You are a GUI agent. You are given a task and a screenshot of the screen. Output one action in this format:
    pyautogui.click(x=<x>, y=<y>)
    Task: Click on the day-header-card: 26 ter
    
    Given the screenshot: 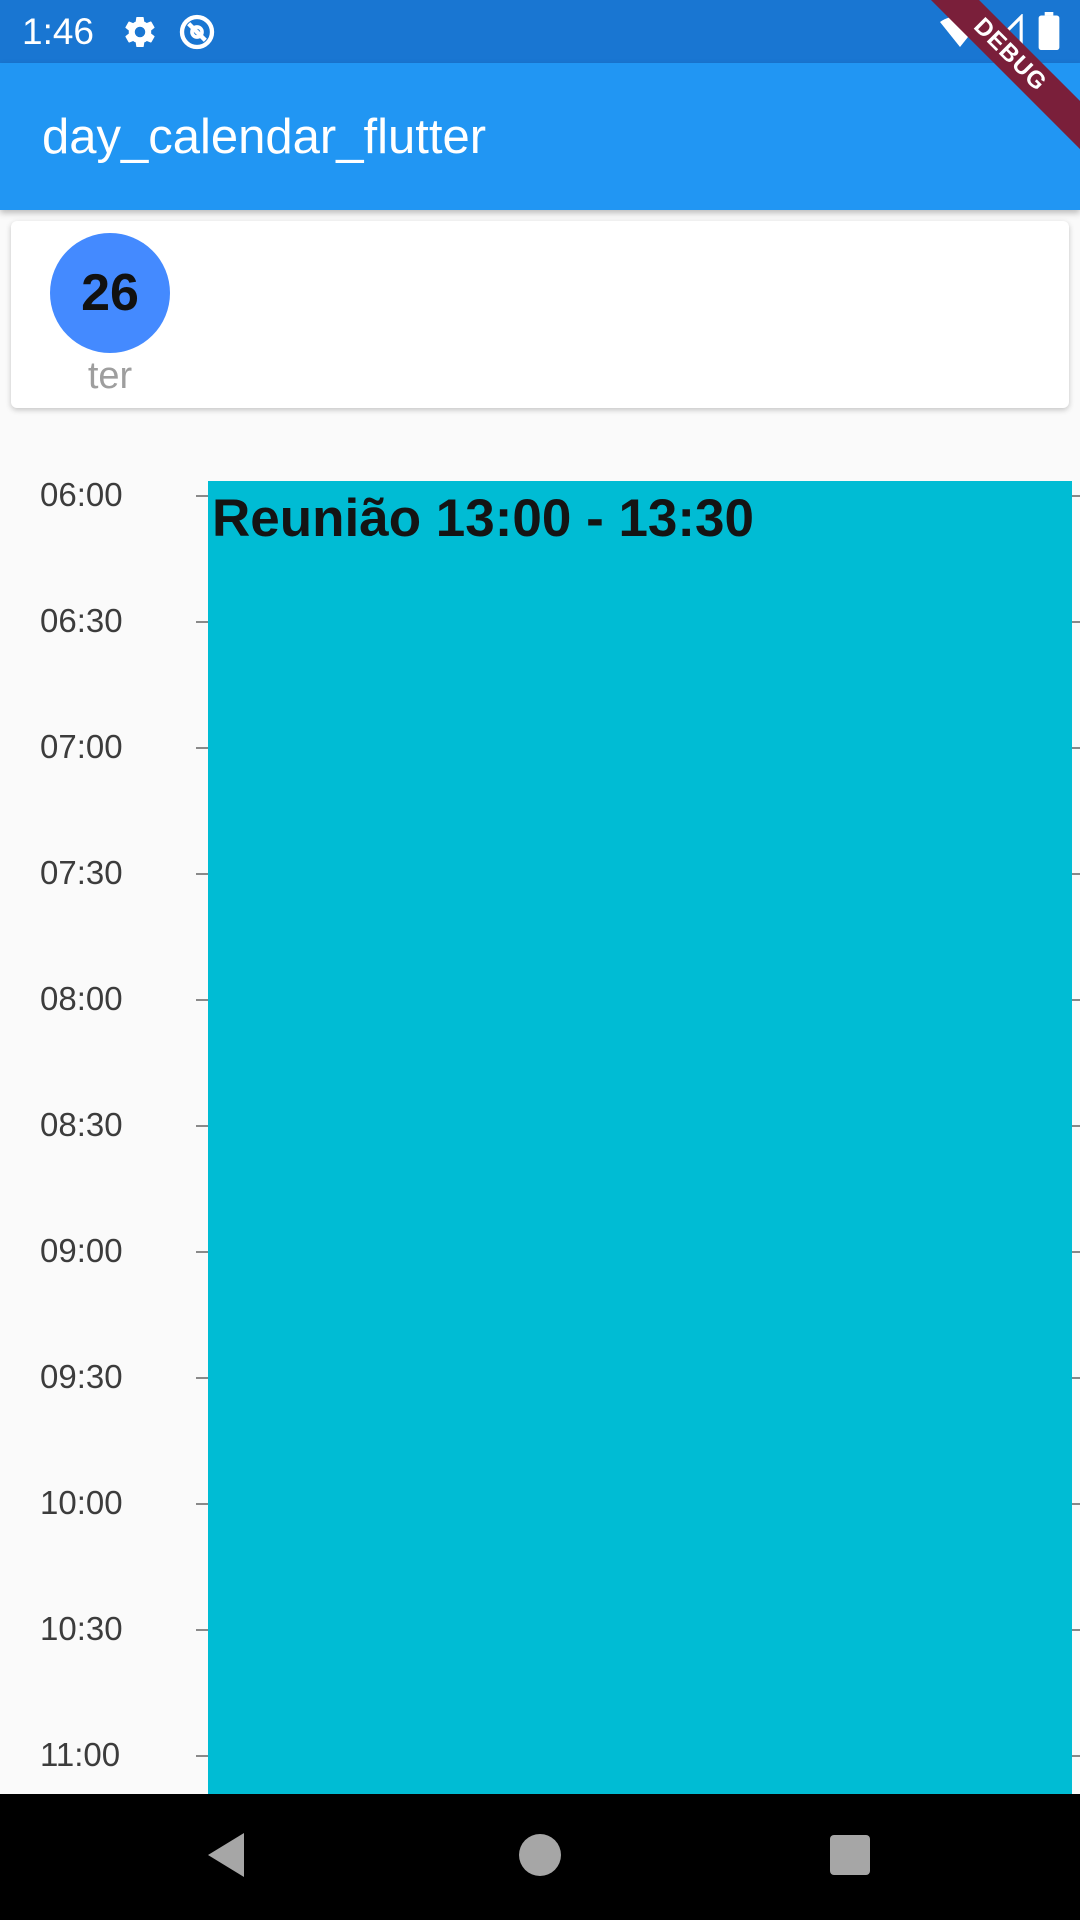 What is the action you would take?
    pyautogui.click(x=540, y=314)
    